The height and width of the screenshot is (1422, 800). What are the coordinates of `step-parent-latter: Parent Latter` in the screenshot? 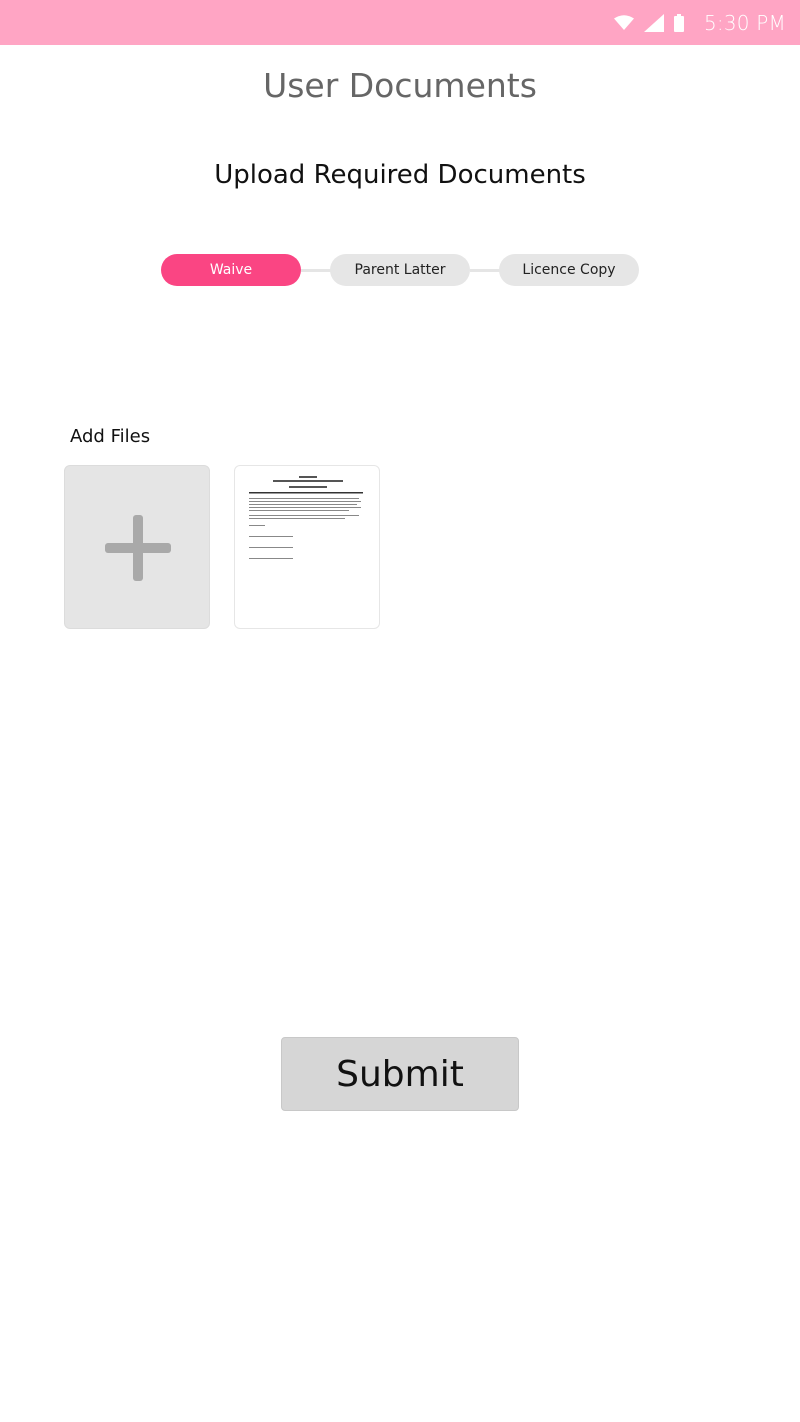 It's located at (400, 270).